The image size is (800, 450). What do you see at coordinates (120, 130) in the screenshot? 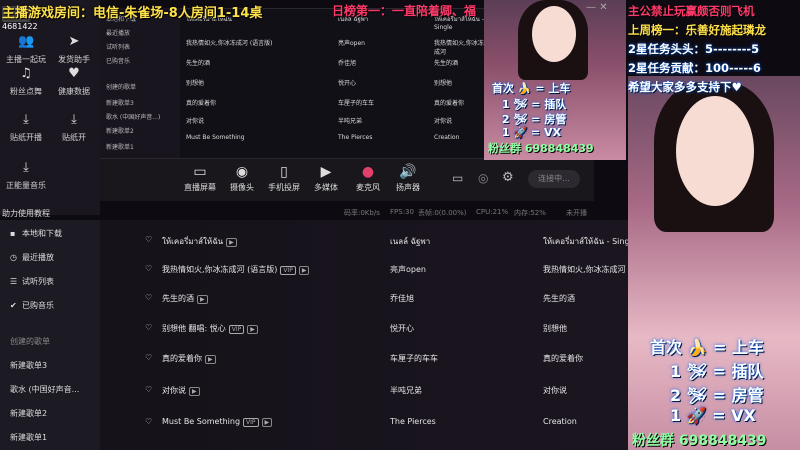
I see `mini-sidebar-item: 新建歌单2` at bounding box center [120, 130].